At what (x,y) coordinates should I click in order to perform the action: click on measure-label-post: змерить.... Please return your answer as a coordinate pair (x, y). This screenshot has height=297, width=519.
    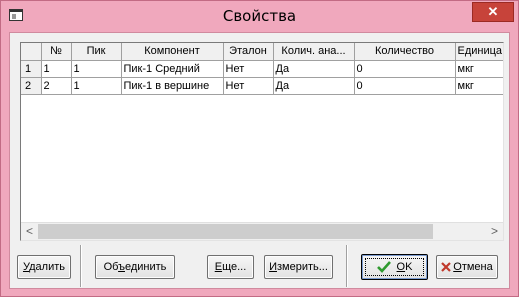
    Looking at the image, I should click on (302, 267).